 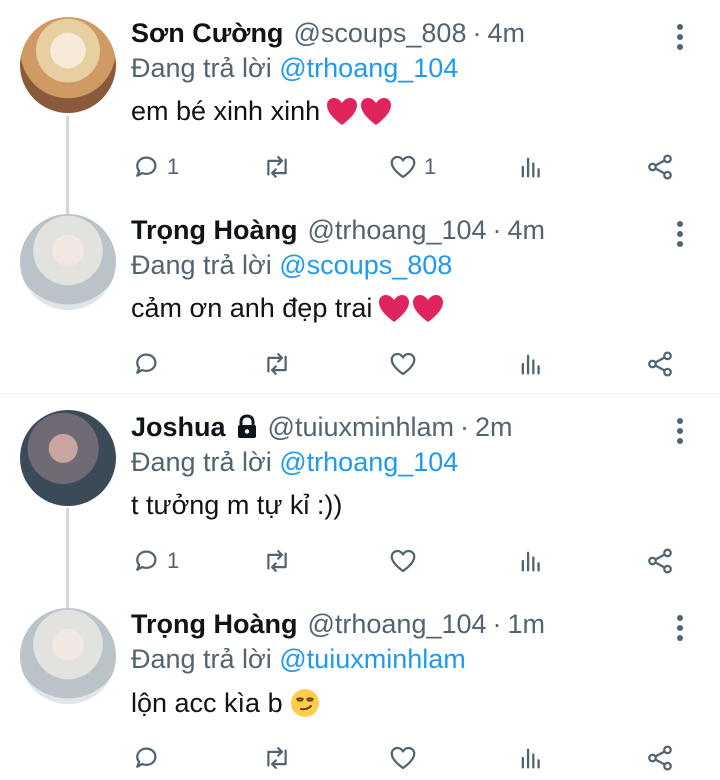 I want to click on user-handle: @scoups_808, so click(x=379, y=33).